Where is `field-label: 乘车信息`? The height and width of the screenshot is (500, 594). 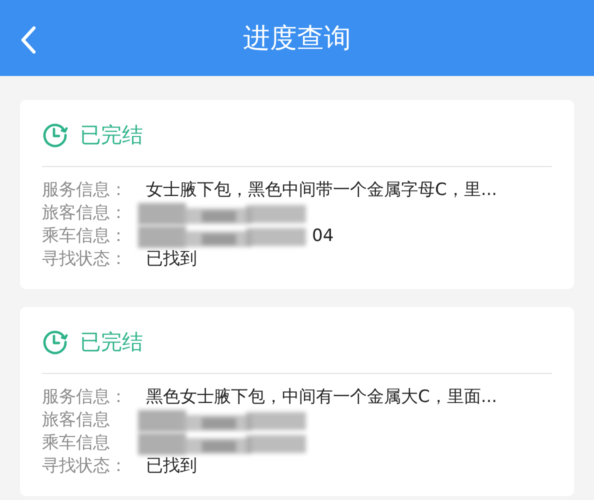 field-label: 乘车信息 is located at coordinates (76, 443).